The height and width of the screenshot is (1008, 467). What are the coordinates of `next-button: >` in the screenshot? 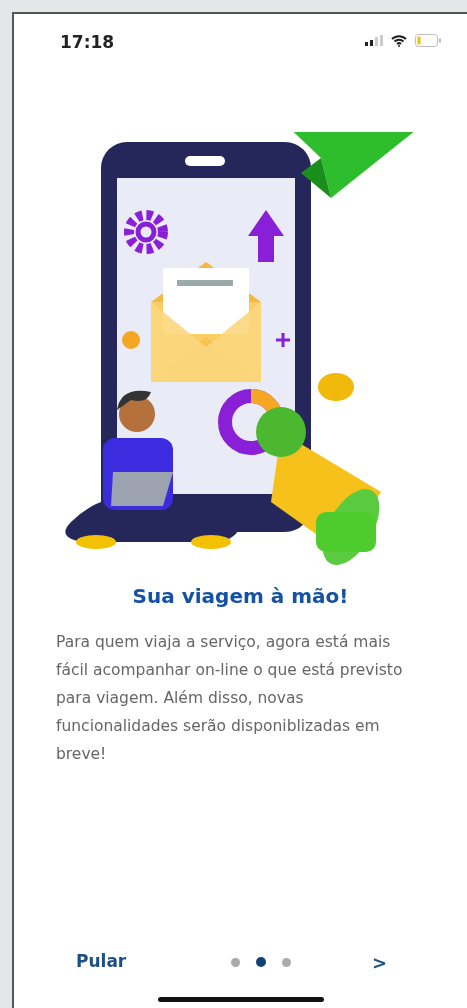 It's located at (379, 962).